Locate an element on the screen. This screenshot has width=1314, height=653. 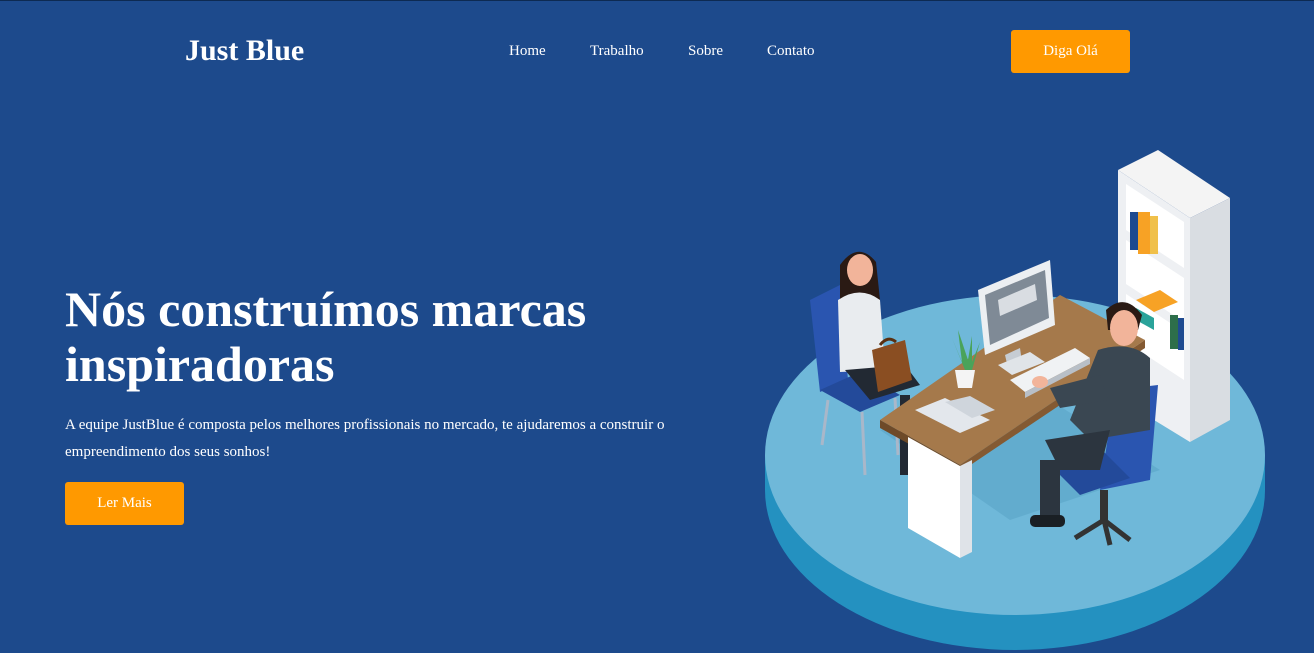
nav-item-trabalho: Trabalho is located at coordinates (617, 51).